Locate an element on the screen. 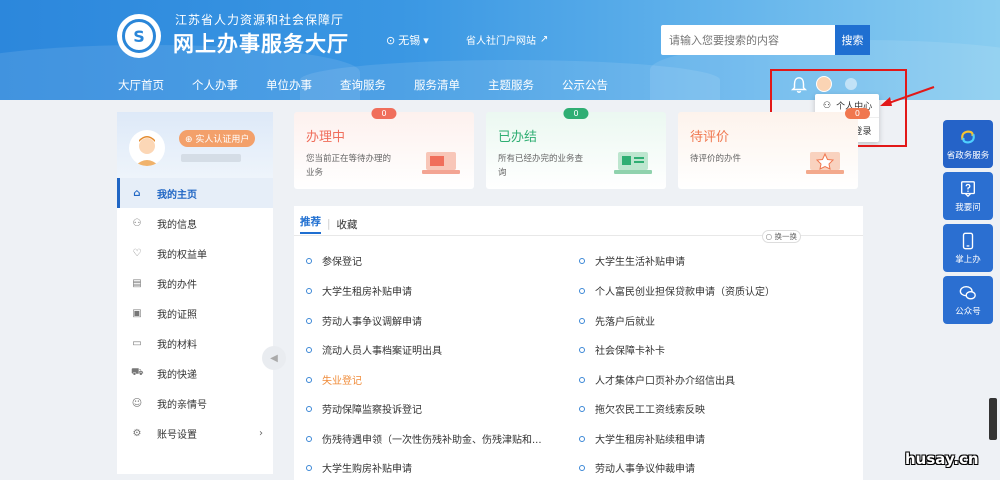 This screenshot has height=480, width=1000. tab-favorite: 收藏 is located at coordinates (347, 224).